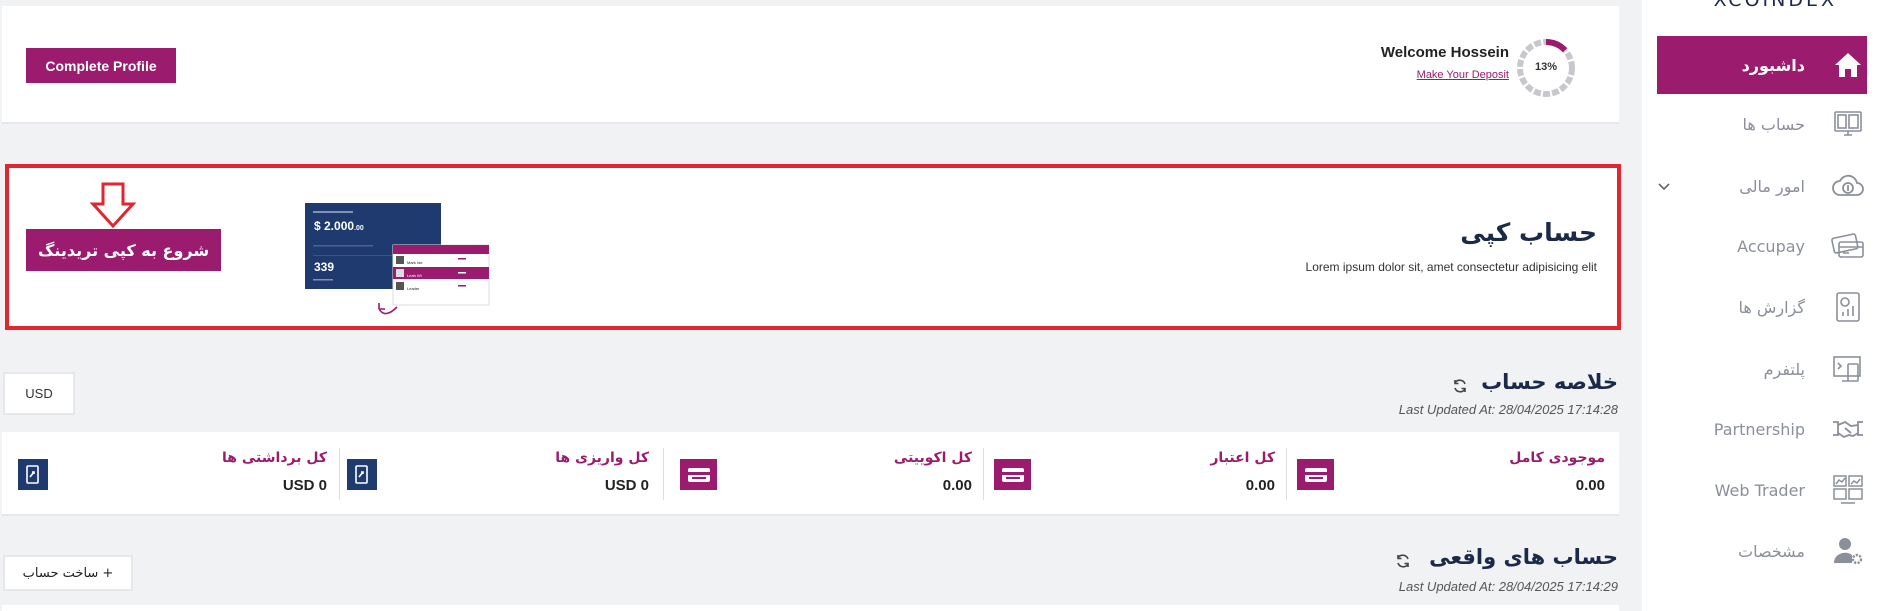 The width and height of the screenshot is (1877, 611). What do you see at coordinates (334, 226) in the screenshot?
I see `illustration-balance: $ 2.000` at bounding box center [334, 226].